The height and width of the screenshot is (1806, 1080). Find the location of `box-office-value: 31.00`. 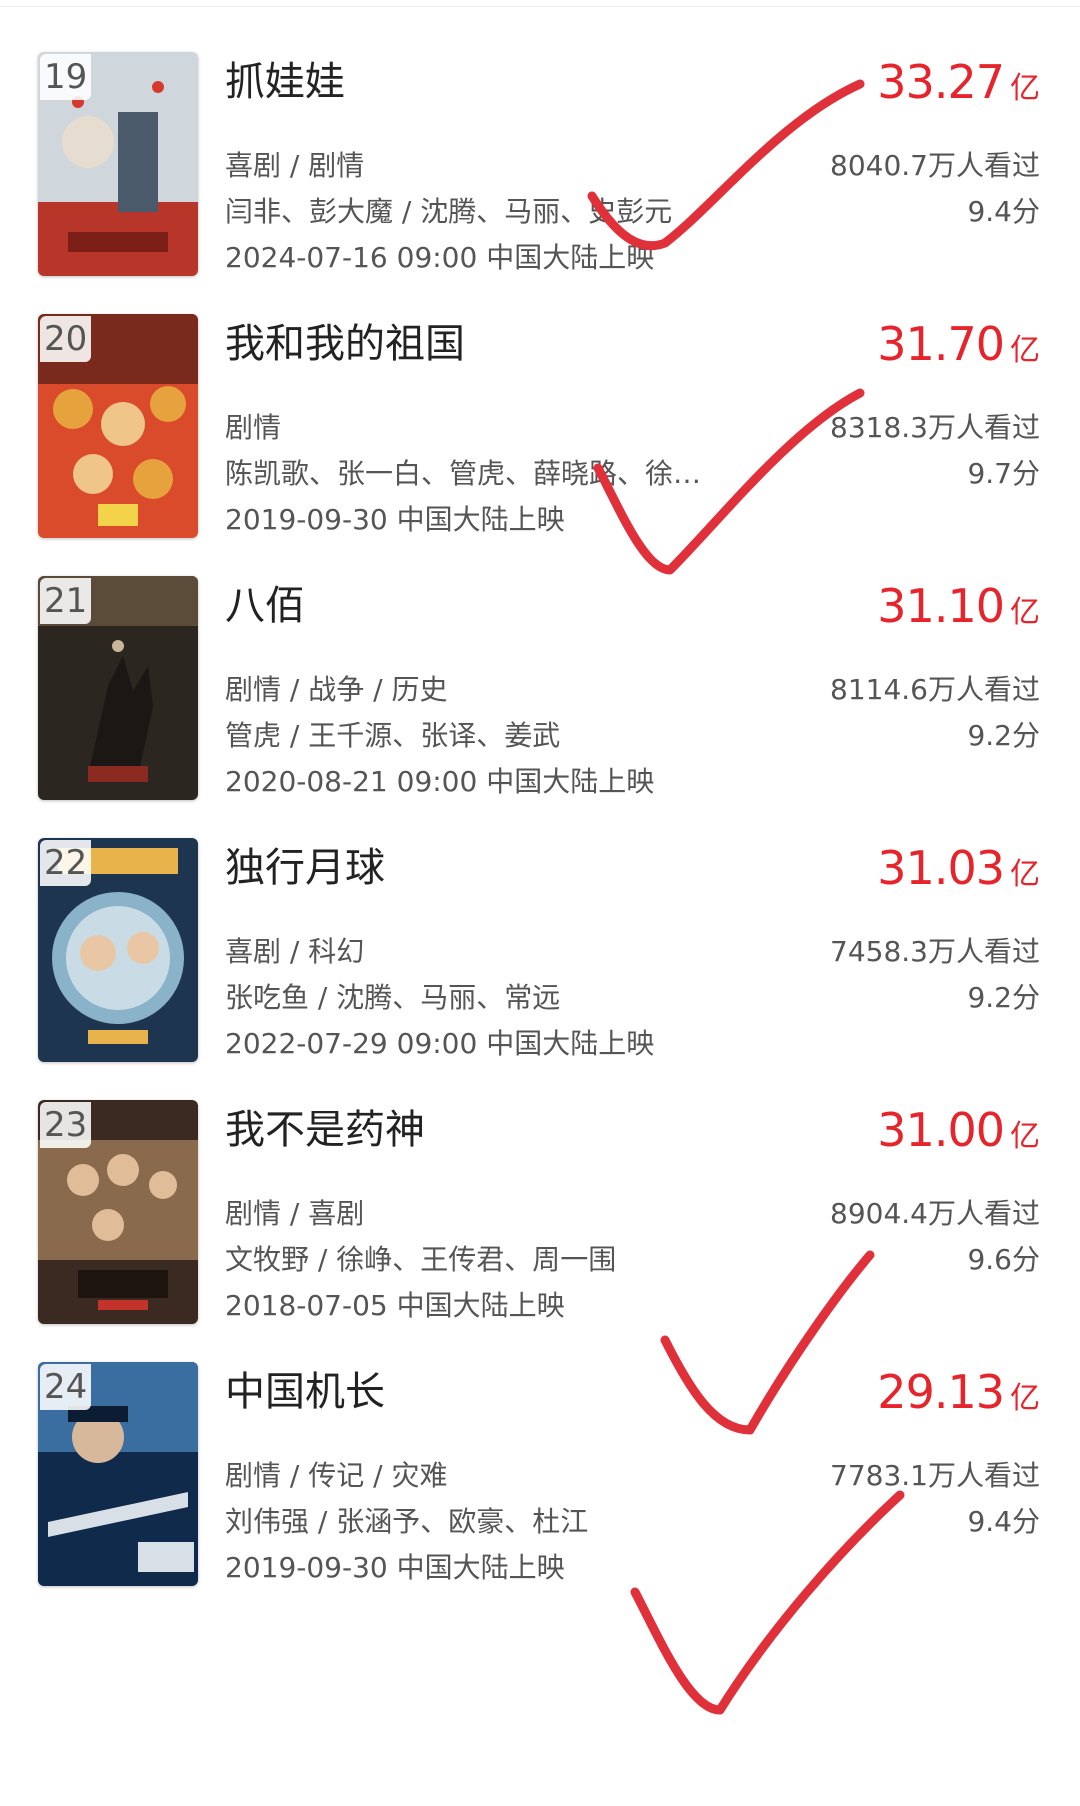

box-office-value: 31.00 is located at coordinates (941, 1130).